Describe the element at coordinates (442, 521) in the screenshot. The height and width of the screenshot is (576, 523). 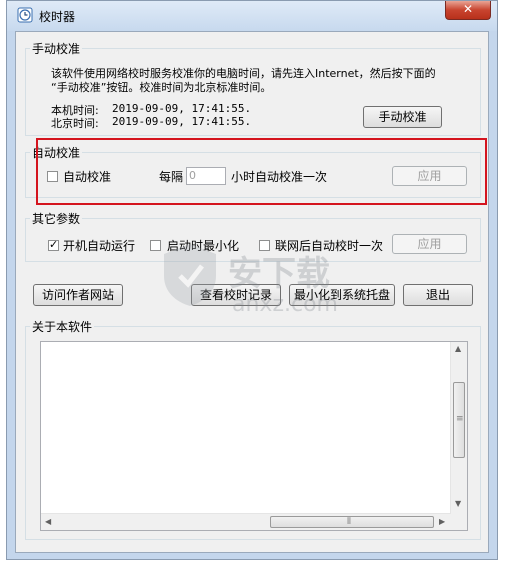
I see `scroll-right-icon: ▶` at that location.